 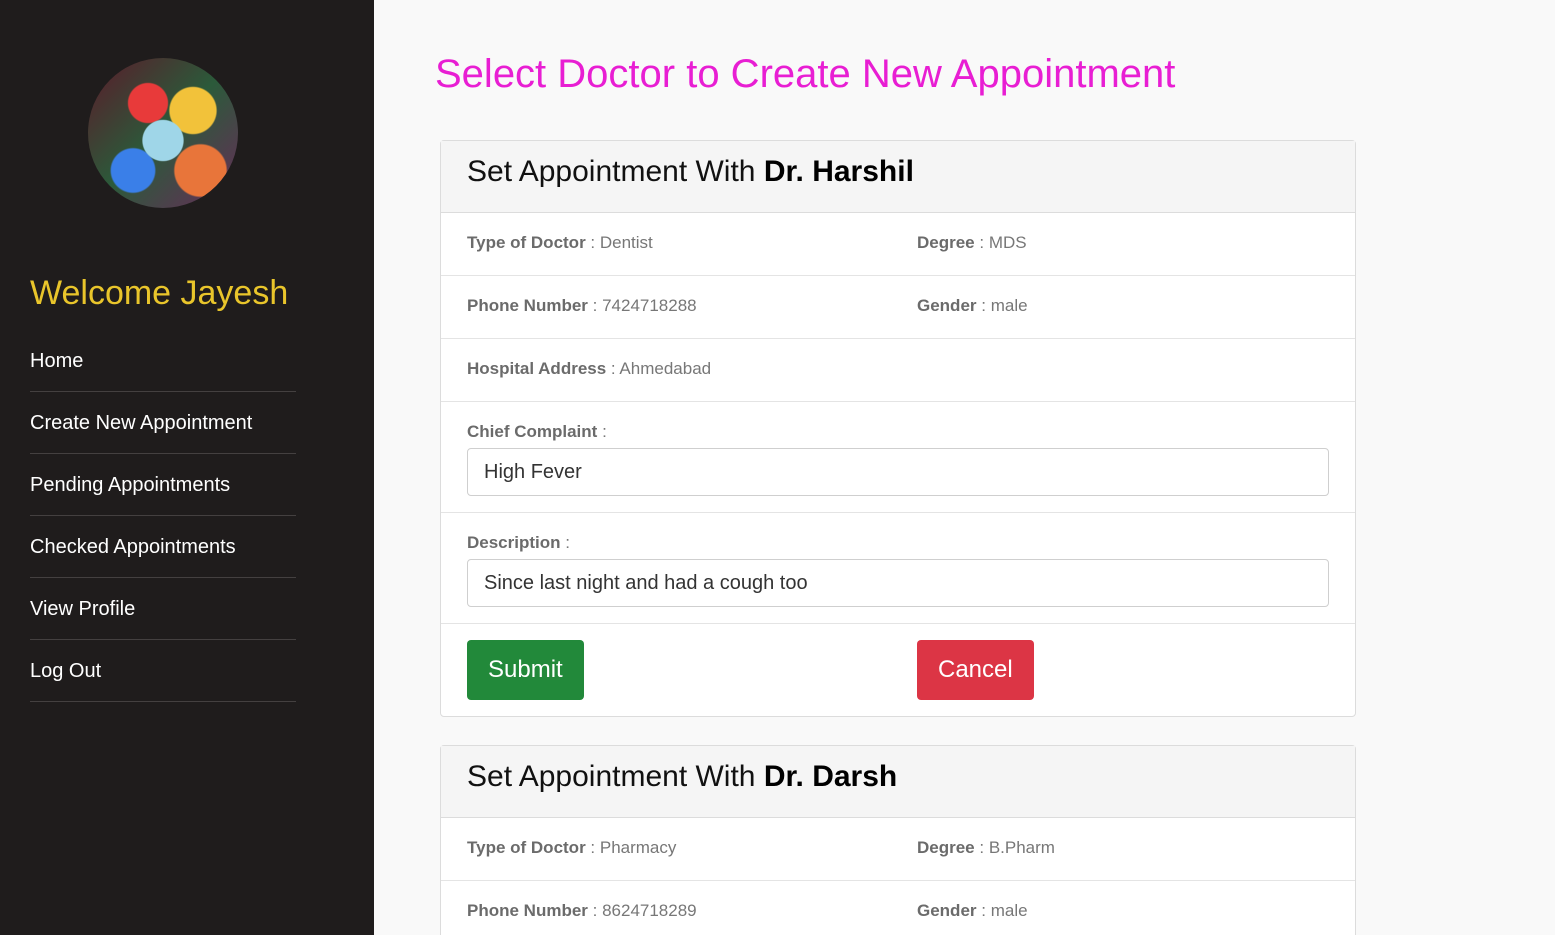 I want to click on degree-field: Degree : B.Pharm, so click(x=986, y=847).